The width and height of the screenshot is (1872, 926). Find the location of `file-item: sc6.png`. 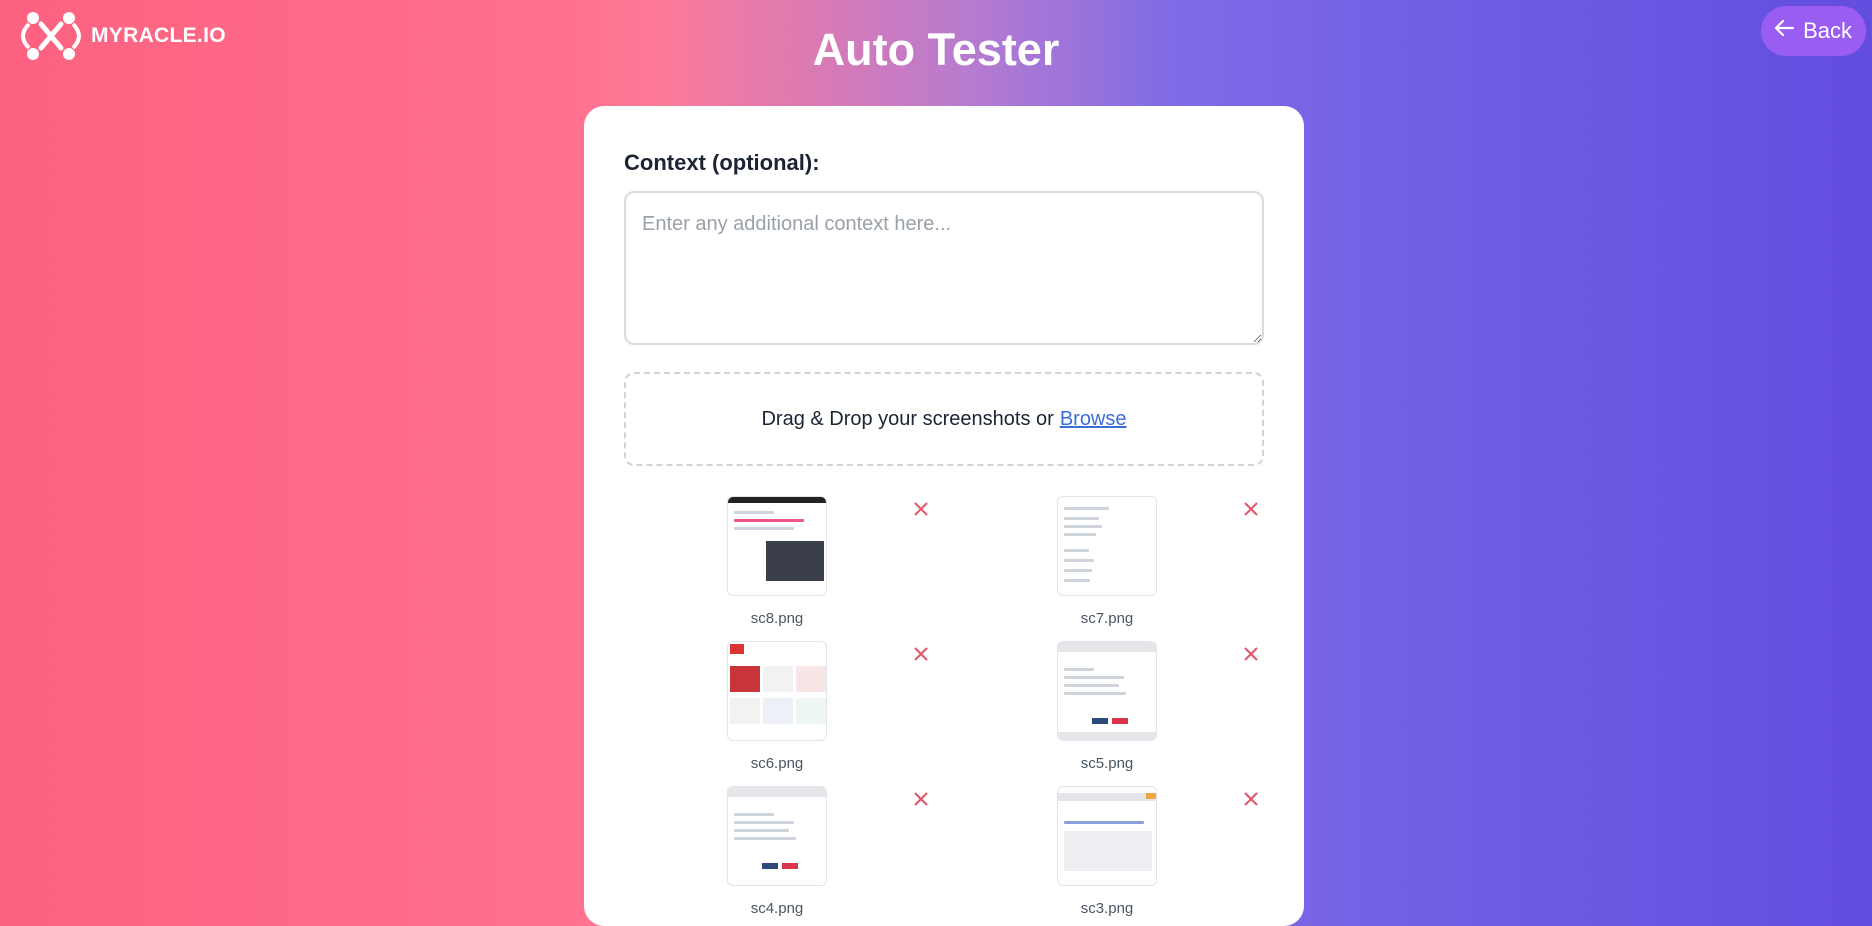

file-item: sc6.png is located at coordinates (777, 706).